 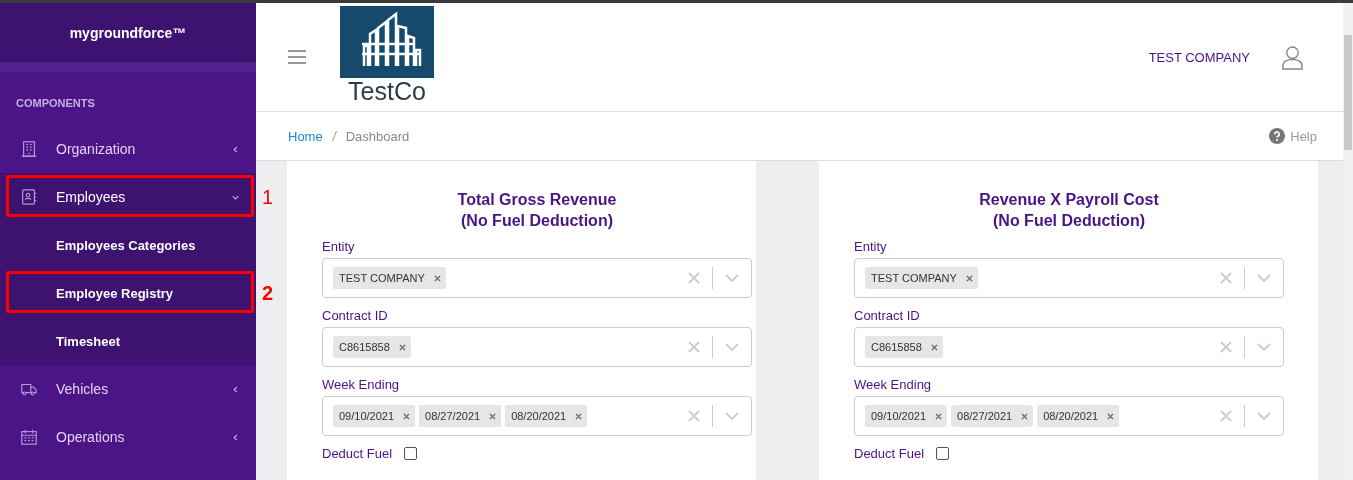 I want to click on nav-label: Employee Registry, so click(x=115, y=293).